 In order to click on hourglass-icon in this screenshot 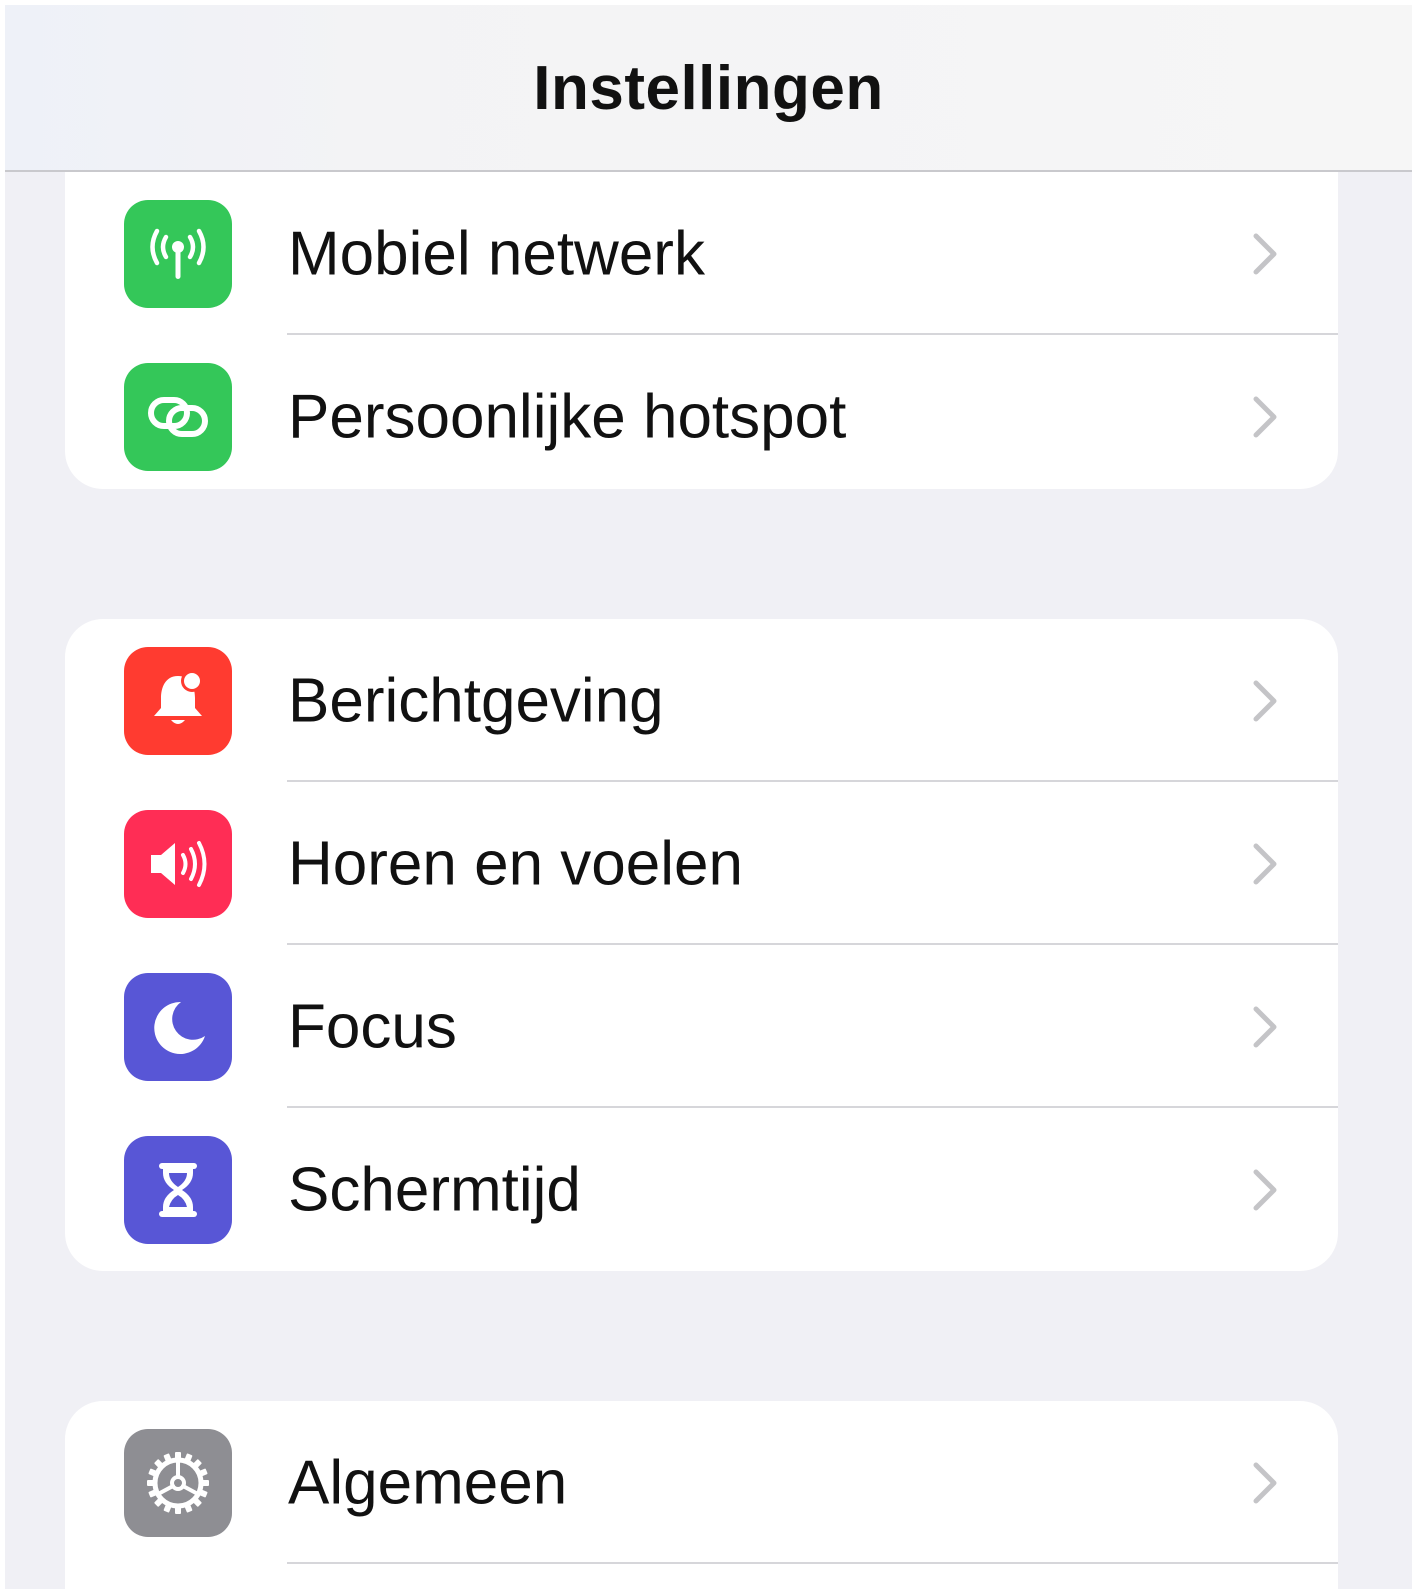, I will do `click(178, 1189)`.